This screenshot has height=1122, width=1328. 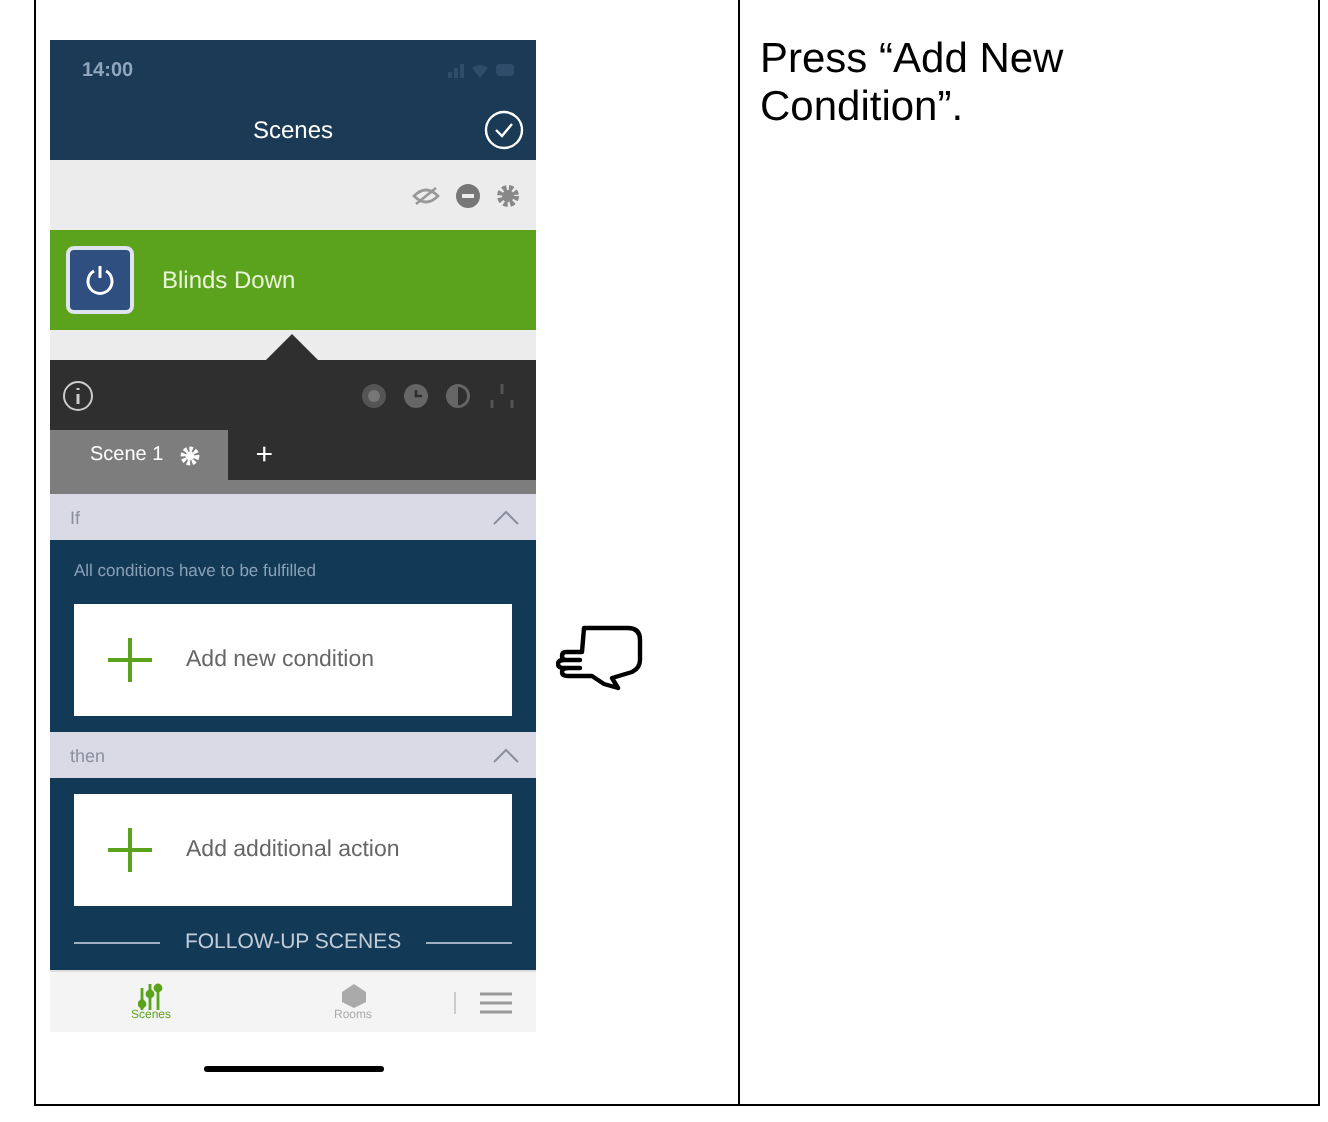 What do you see at coordinates (602, 656) in the screenshot?
I see `pointing-hand-icon` at bounding box center [602, 656].